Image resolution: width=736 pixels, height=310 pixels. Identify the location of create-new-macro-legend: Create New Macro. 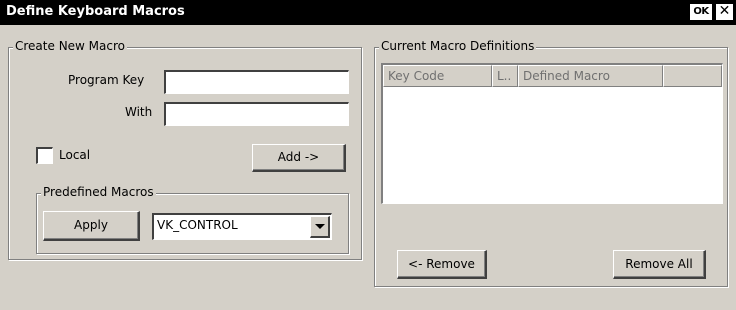
(70, 46).